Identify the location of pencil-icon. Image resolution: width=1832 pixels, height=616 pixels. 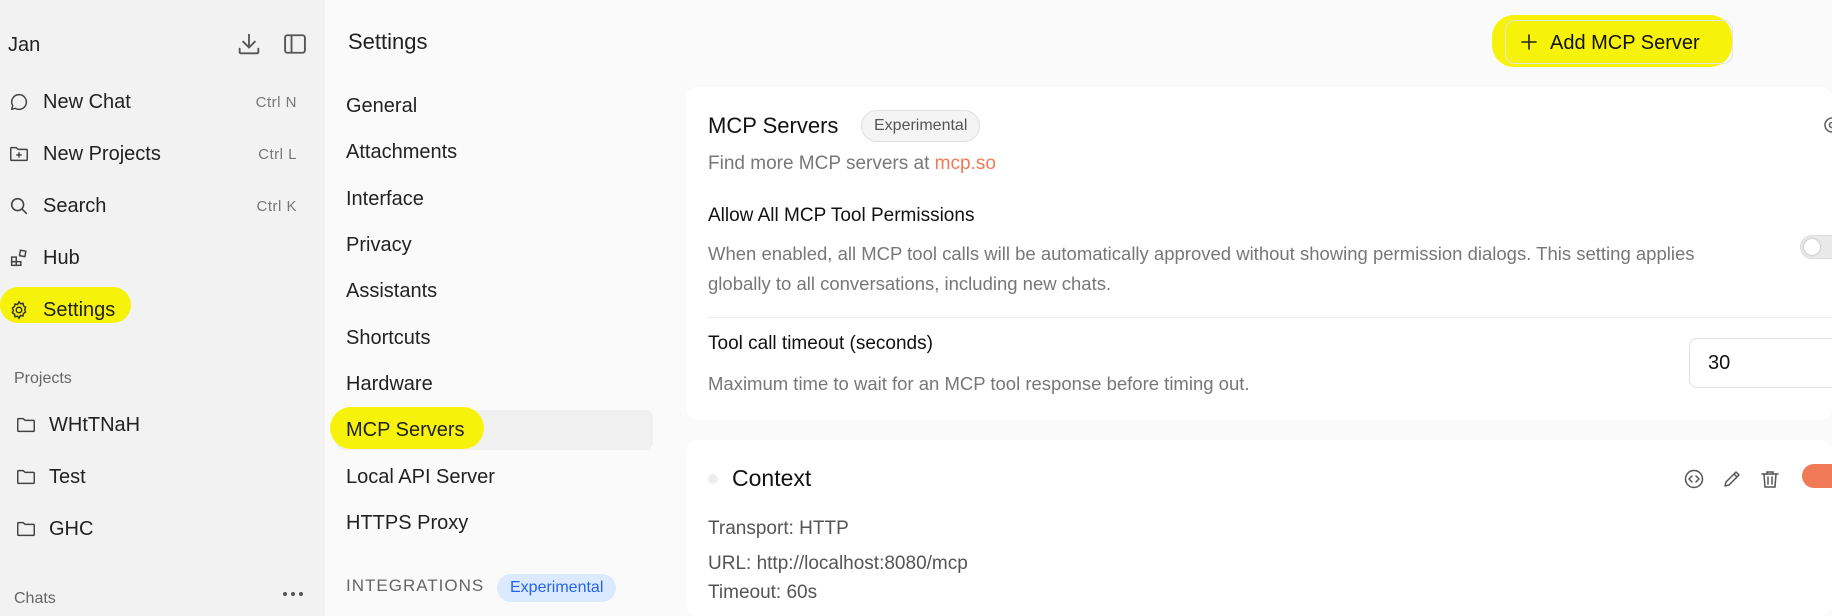
(1732, 479).